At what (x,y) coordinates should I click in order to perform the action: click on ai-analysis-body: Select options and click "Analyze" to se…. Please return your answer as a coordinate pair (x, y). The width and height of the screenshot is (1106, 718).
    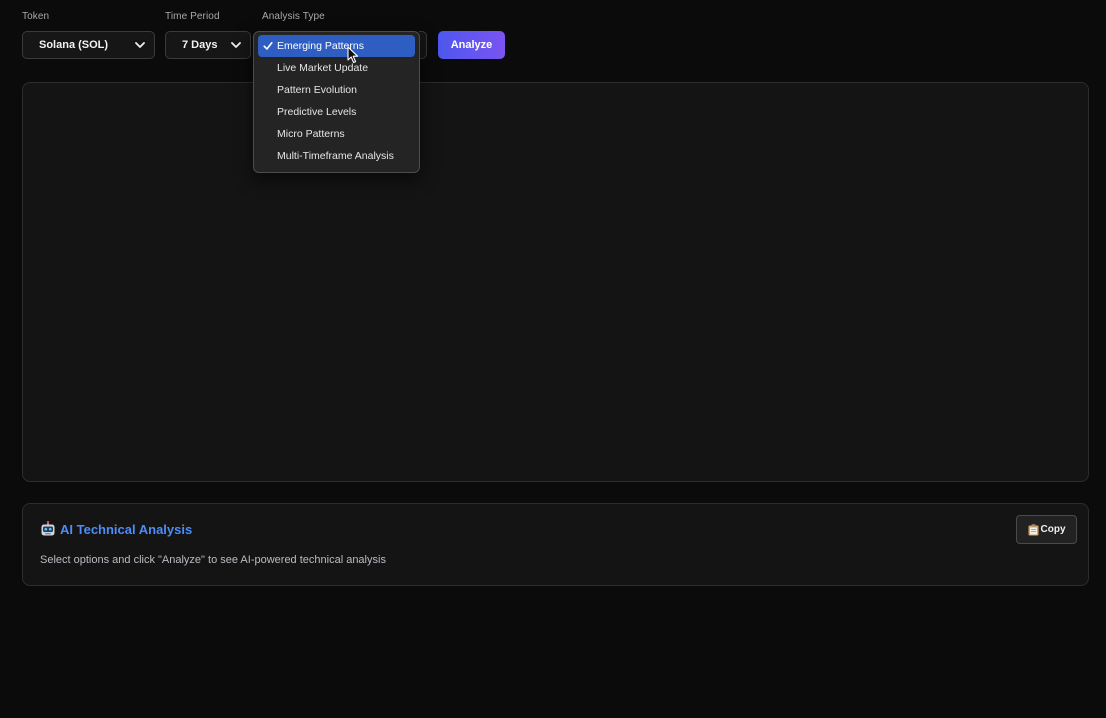
    Looking at the image, I should click on (213, 560).